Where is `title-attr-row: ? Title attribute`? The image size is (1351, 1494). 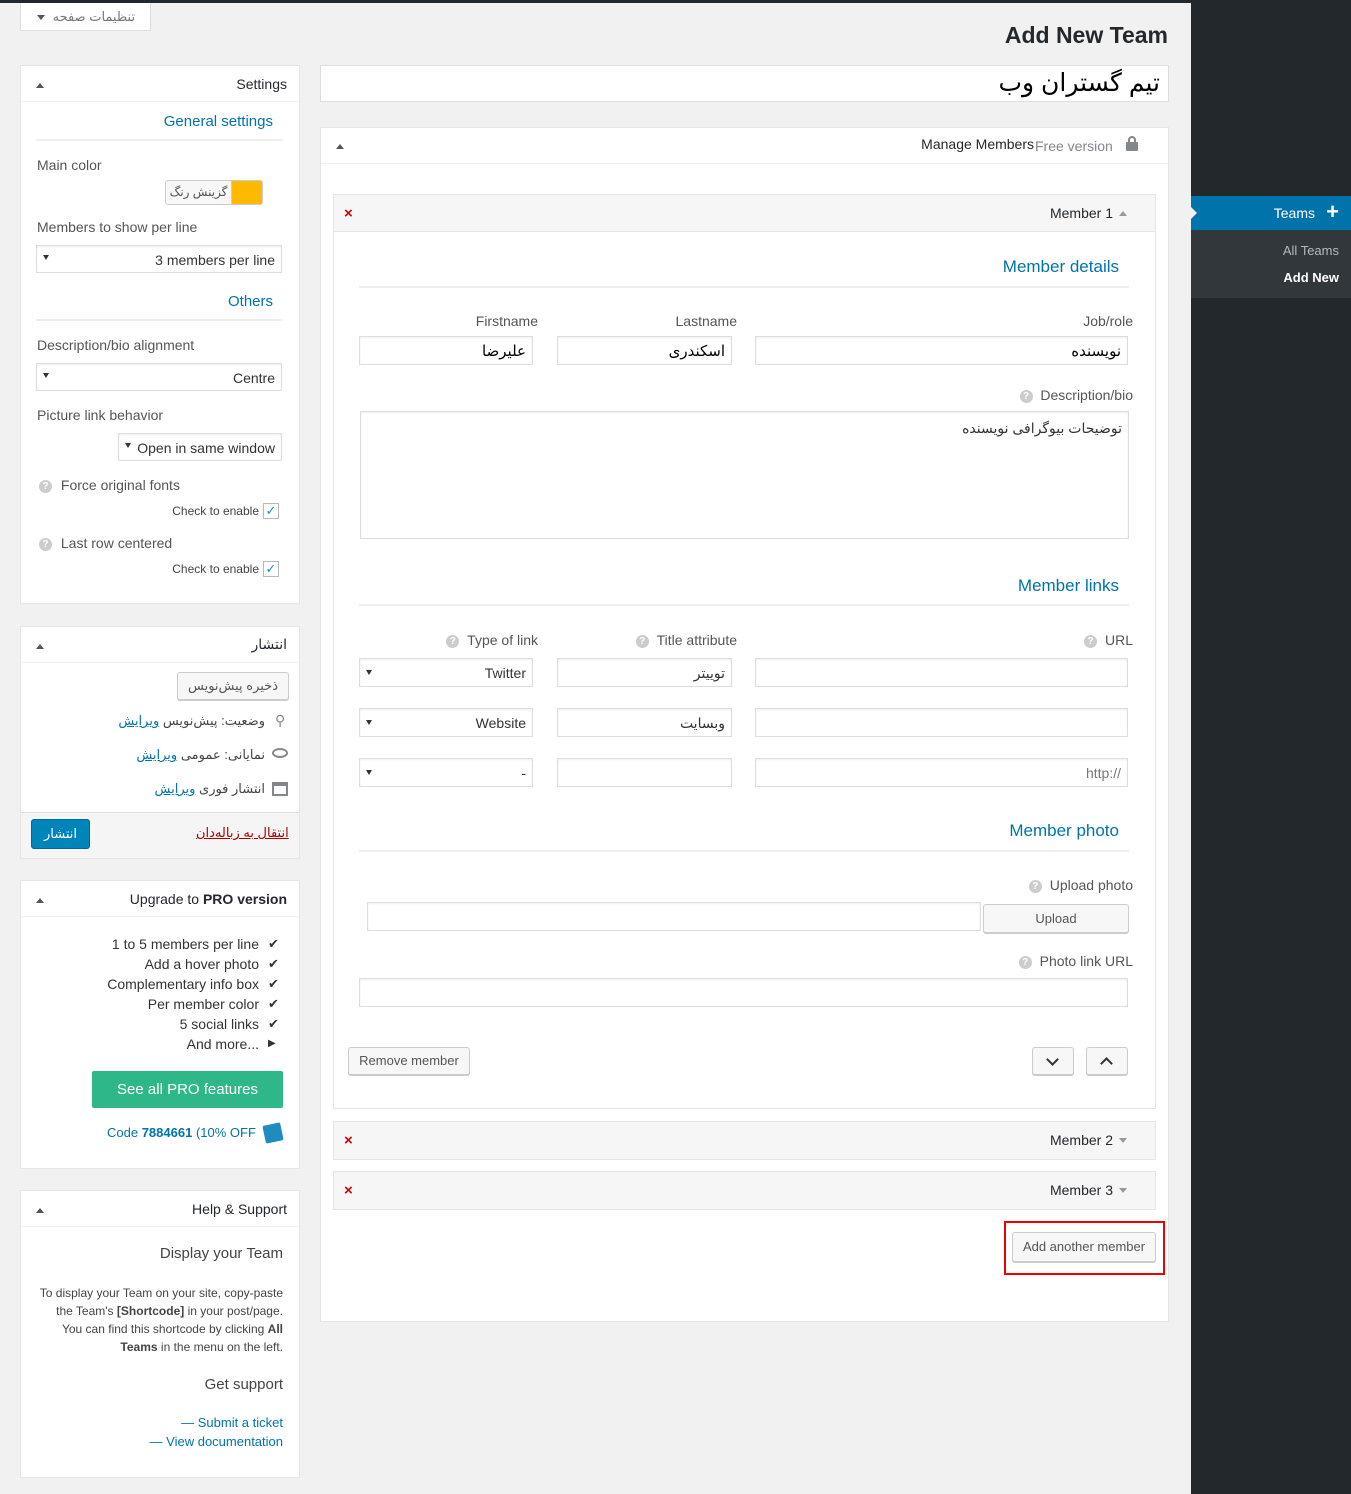
title-attr-row: ? Title attribute is located at coordinates (686, 640).